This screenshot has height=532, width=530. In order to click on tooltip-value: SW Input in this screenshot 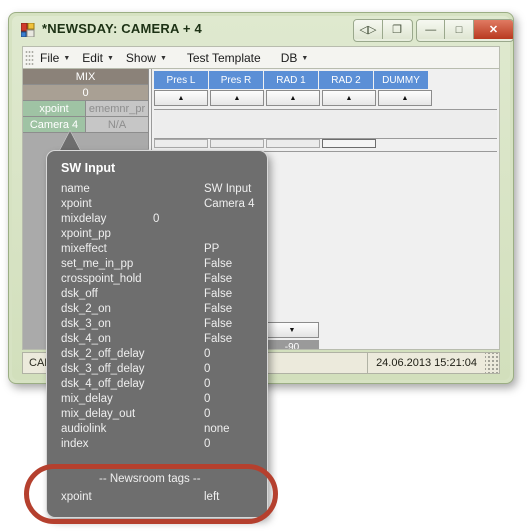, I will do `click(228, 189)`.